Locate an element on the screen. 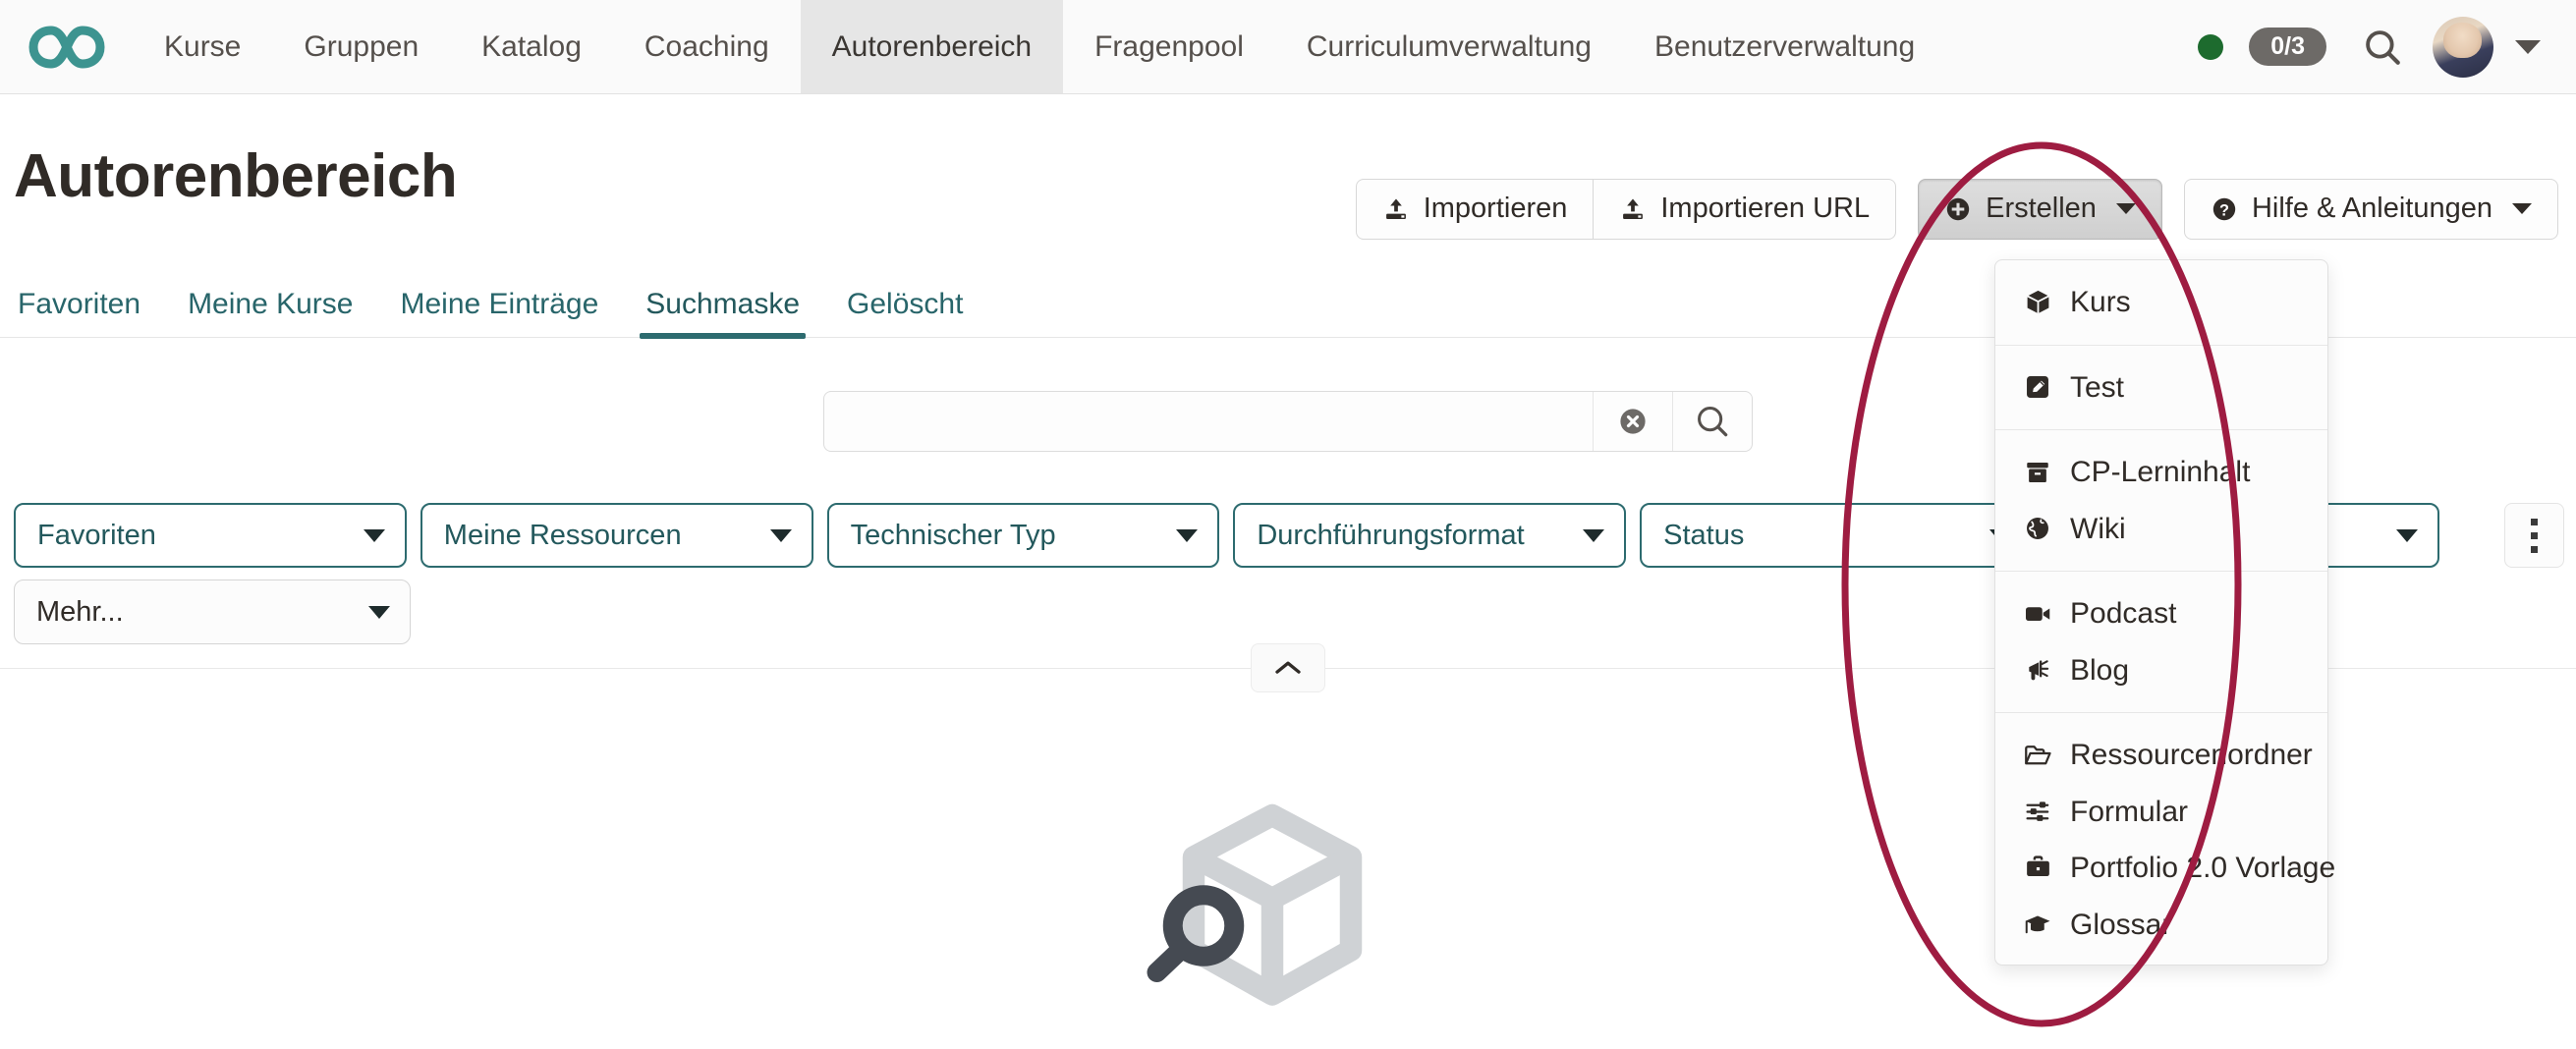 The height and width of the screenshot is (1049, 2576). pencil-square-icon is located at coordinates (2037, 387).